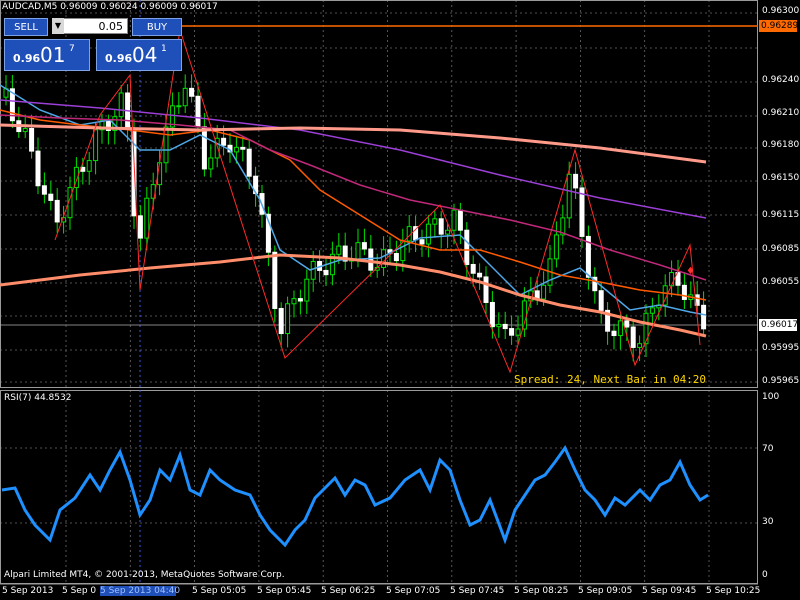 This screenshot has height=600, width=800. What do you see at coordinates (541, 591) in the screenshot?
I see `time-label: 5 Sep 08:25` at bounding box center [541, 591].